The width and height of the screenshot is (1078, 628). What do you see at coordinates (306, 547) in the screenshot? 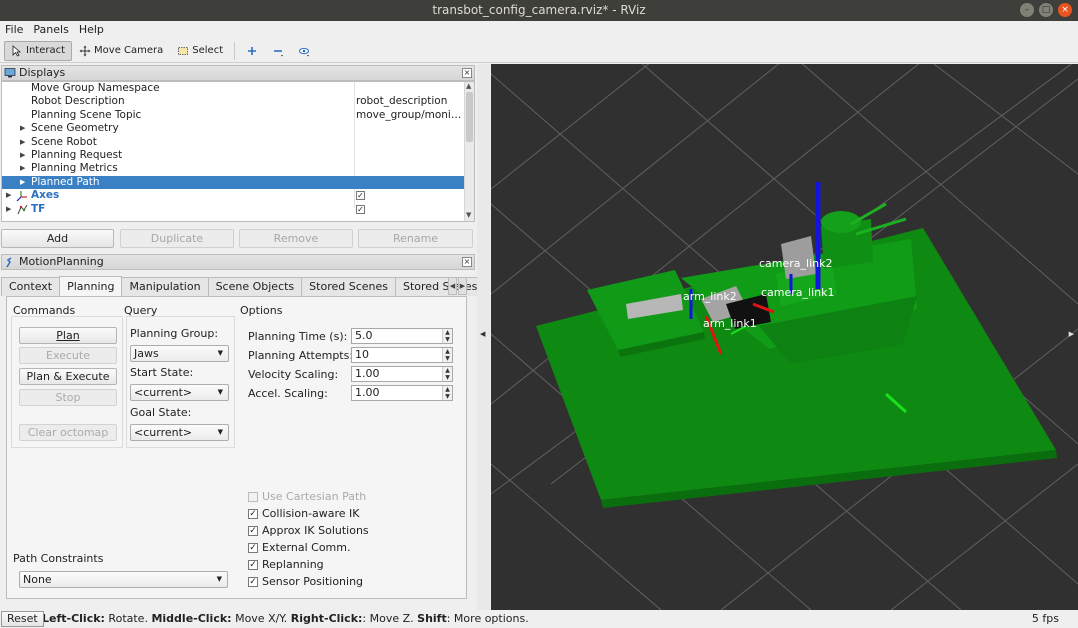
I see `checkbox-label: External Comm.` at bounding box center [306, 547].